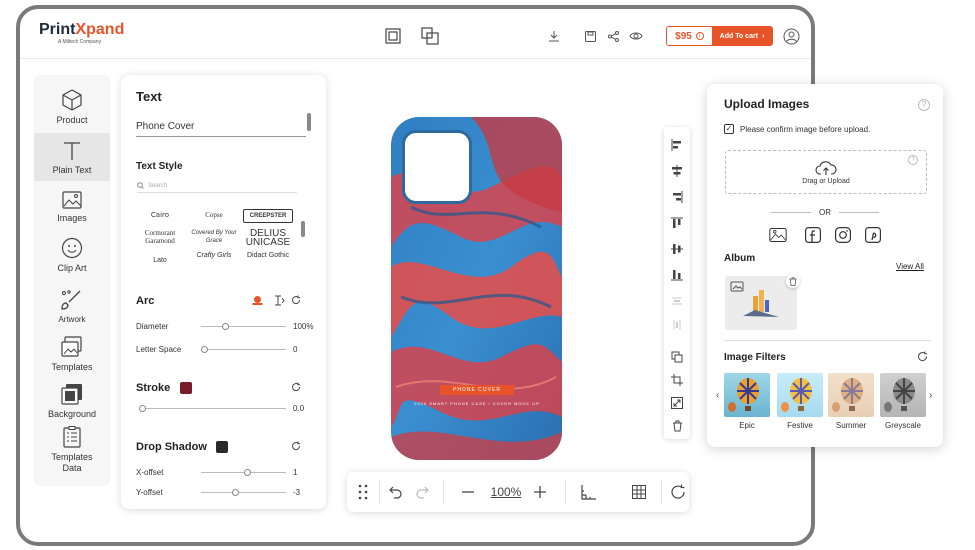  What do you see at coordinates (729, 129) in the screenshot?
I see `confirm-checkbox: ✓` at bounding box center [729, 129].